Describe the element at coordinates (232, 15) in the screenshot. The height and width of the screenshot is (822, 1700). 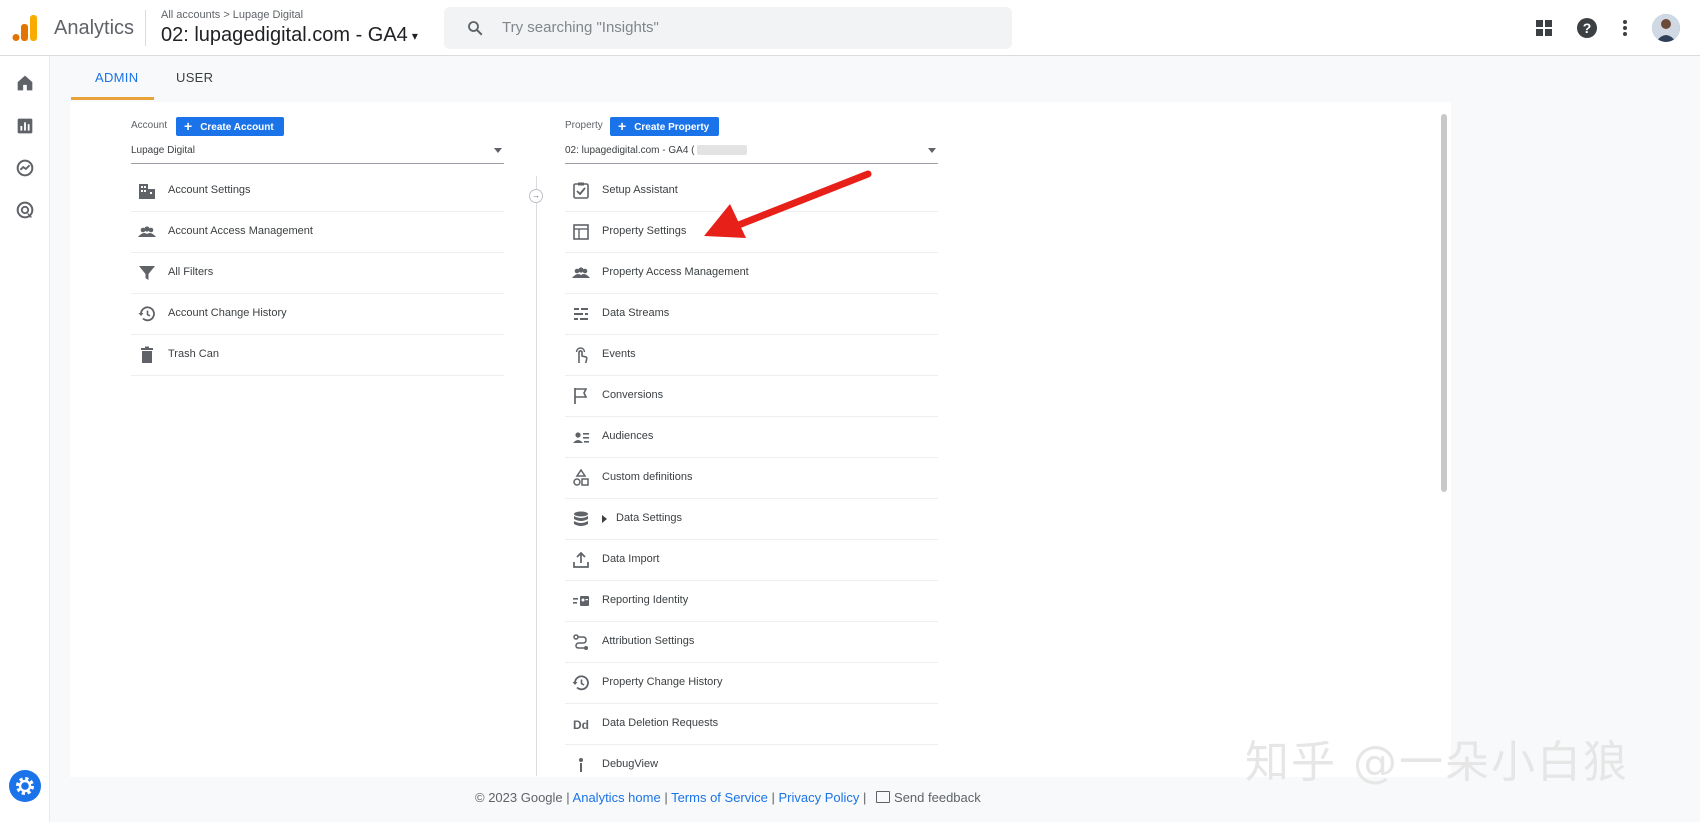
I see `breadcrumb: All accounts > Lupage Digital` at that location.